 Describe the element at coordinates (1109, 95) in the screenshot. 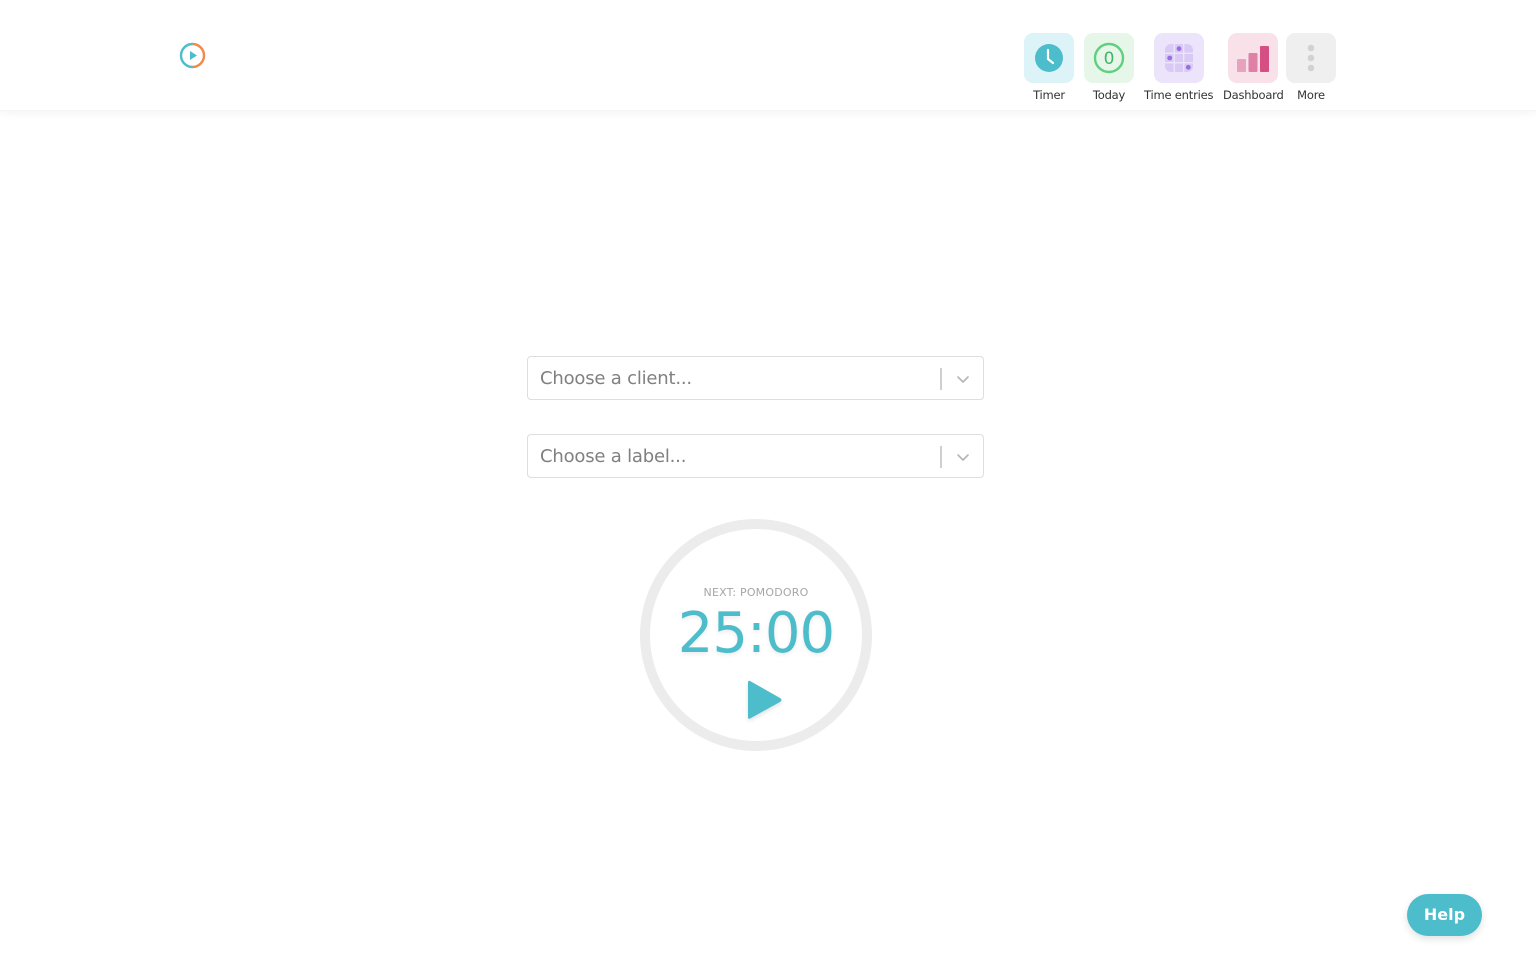

I see `nav-label: Today` at that location.